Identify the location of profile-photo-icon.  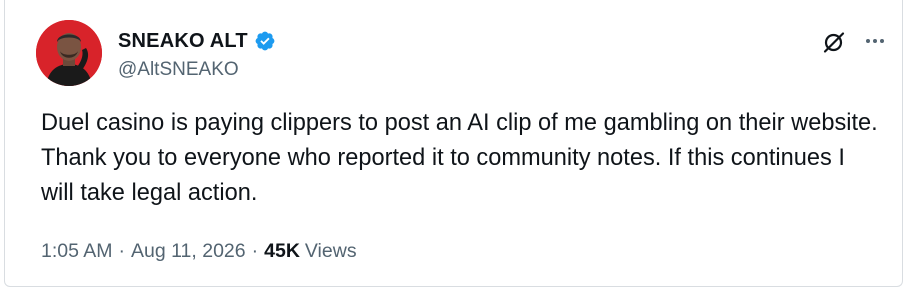
(69, 53).